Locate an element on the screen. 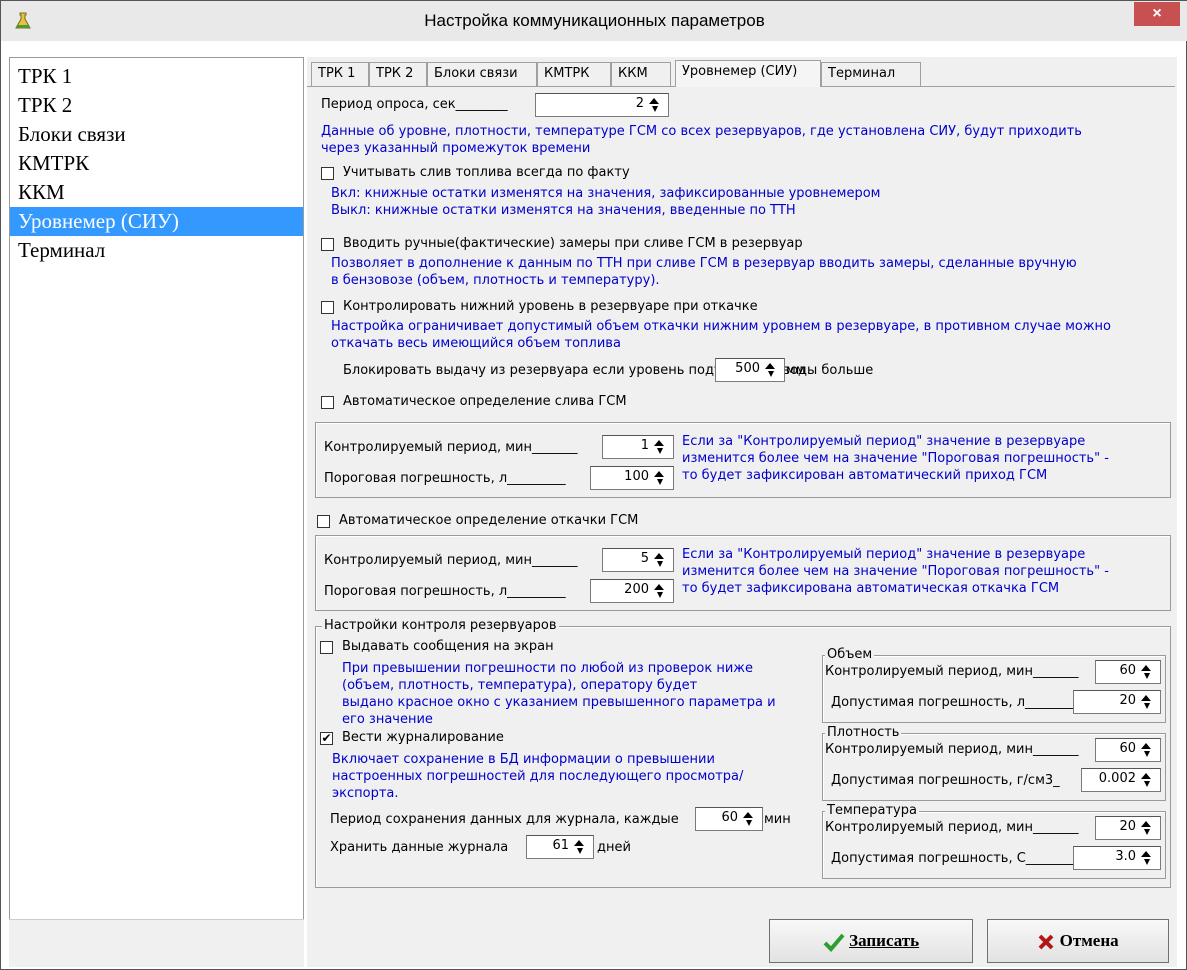 This screenshot has width=1187, height=970. bottom-left-area is located at coordinates (156, 943).